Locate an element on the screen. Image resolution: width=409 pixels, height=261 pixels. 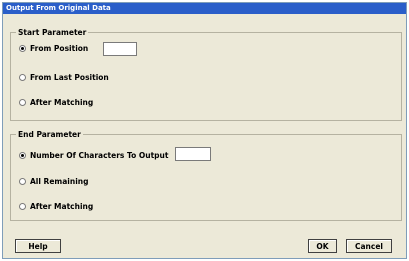
from-position-input is located at coordinates (120, 49).